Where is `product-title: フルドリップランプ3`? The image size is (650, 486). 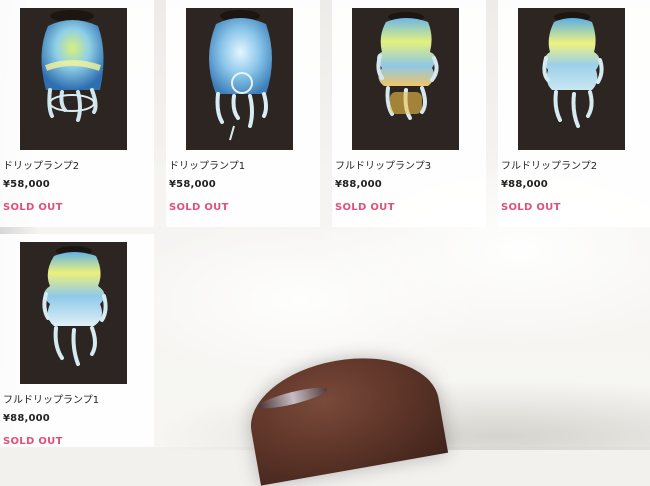 product-title: フルドリップランプ3 is located at coordinates (383, 164).